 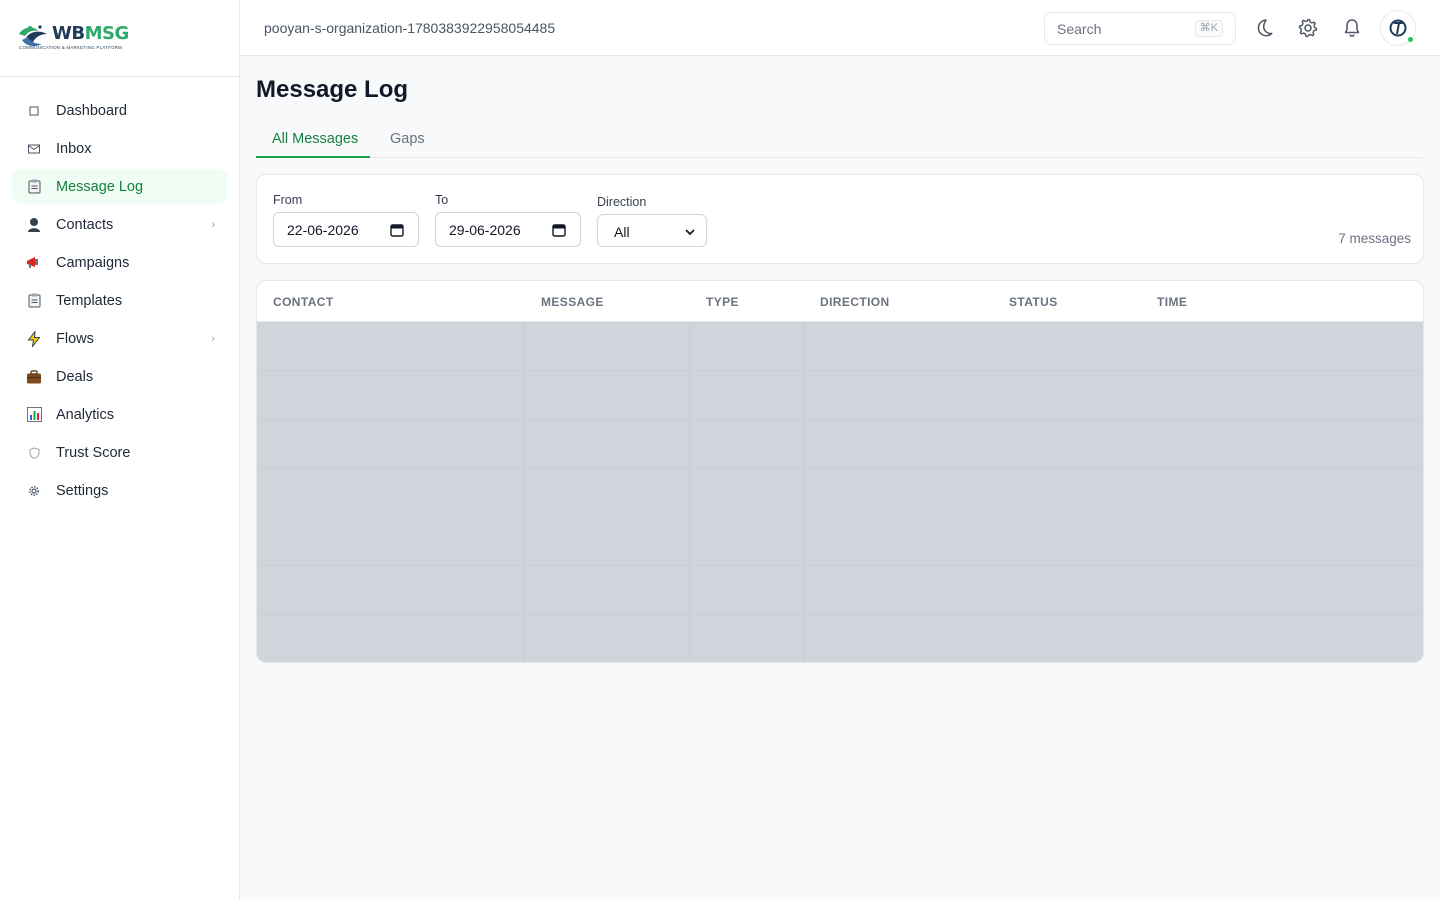 I want to click on page-title: Message Log, so click(x=332, y=89).